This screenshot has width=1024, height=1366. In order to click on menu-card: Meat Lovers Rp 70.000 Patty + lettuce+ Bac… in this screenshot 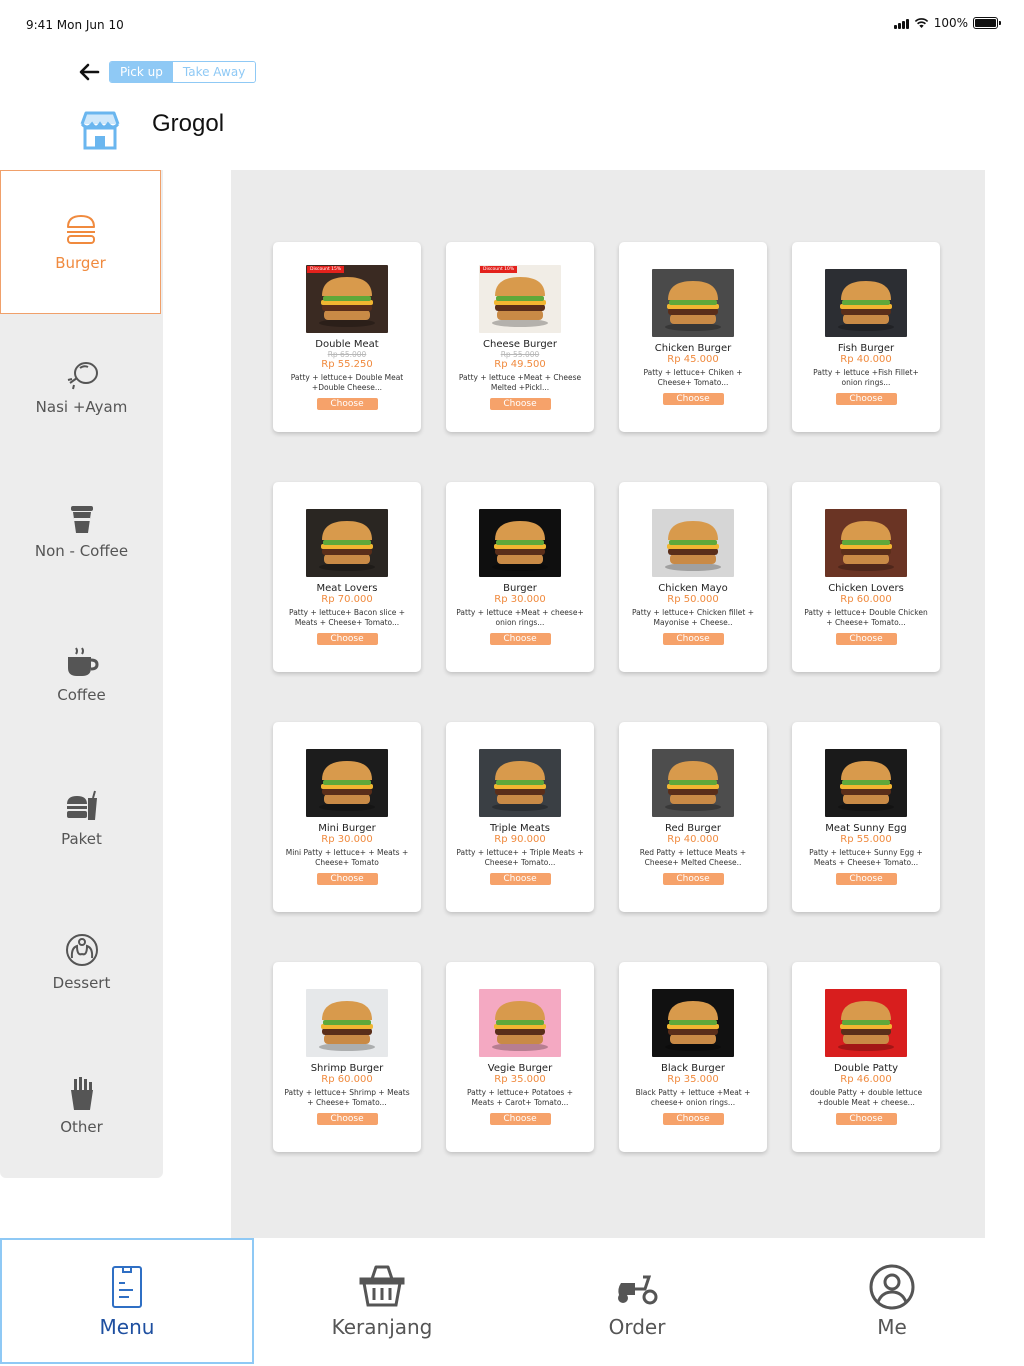, I will do `click(347, 577)`.